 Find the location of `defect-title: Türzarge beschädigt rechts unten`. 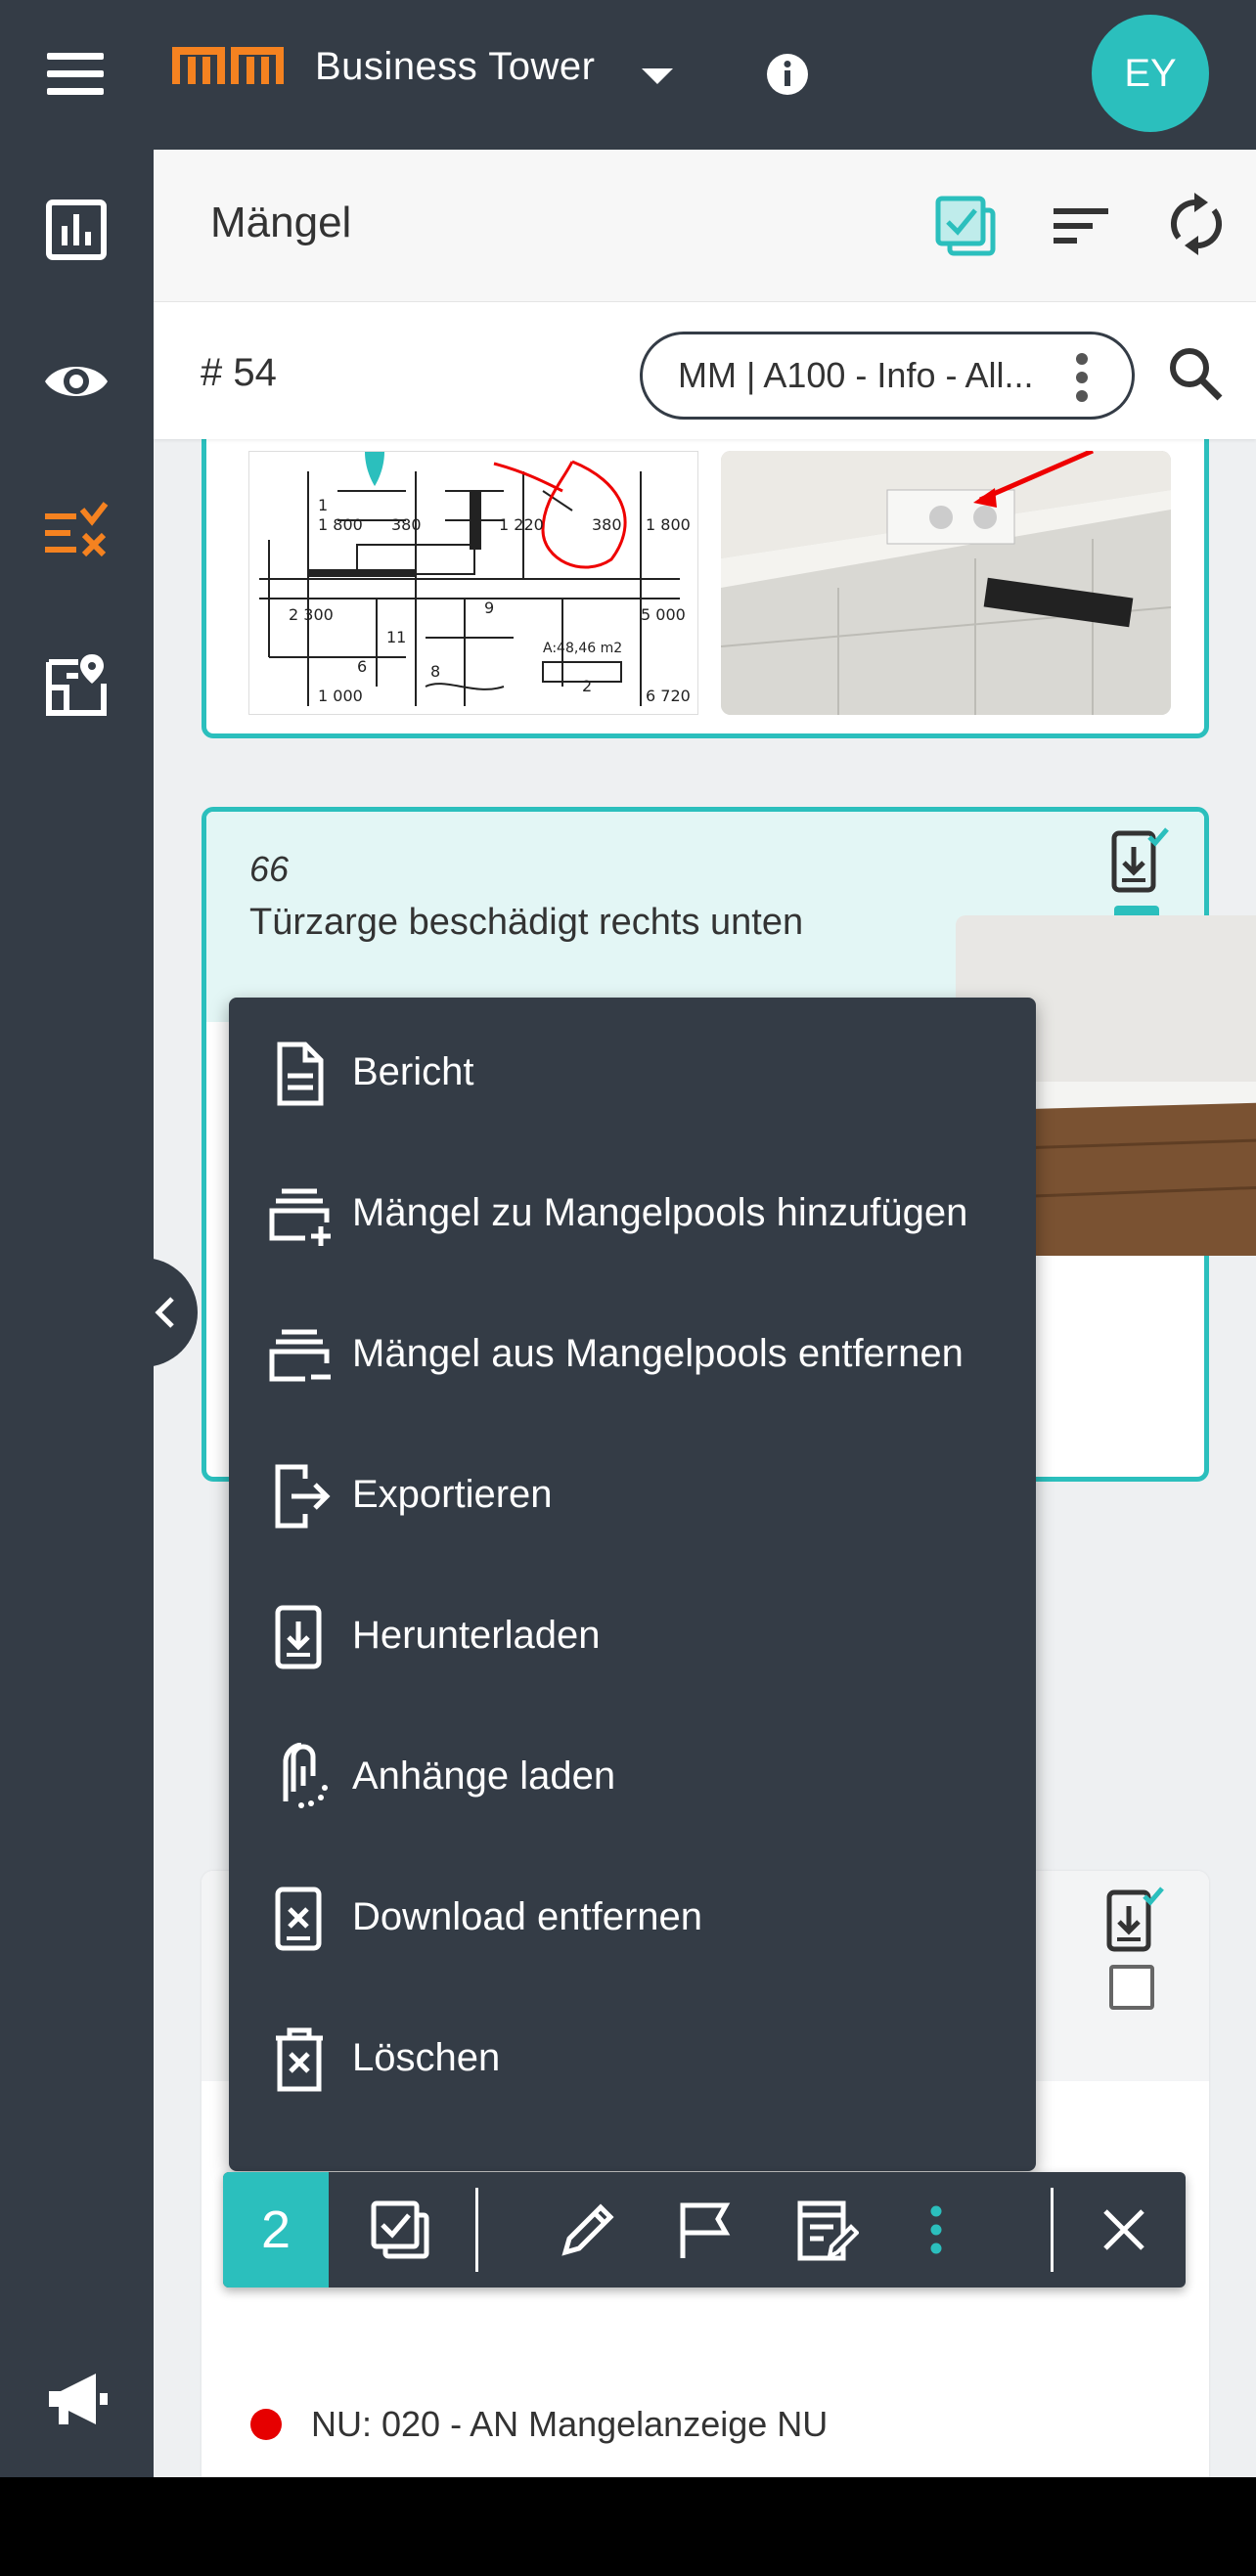

defect-title: Türzarge beschädigt rechts unten is located at coordinates (526, 922).